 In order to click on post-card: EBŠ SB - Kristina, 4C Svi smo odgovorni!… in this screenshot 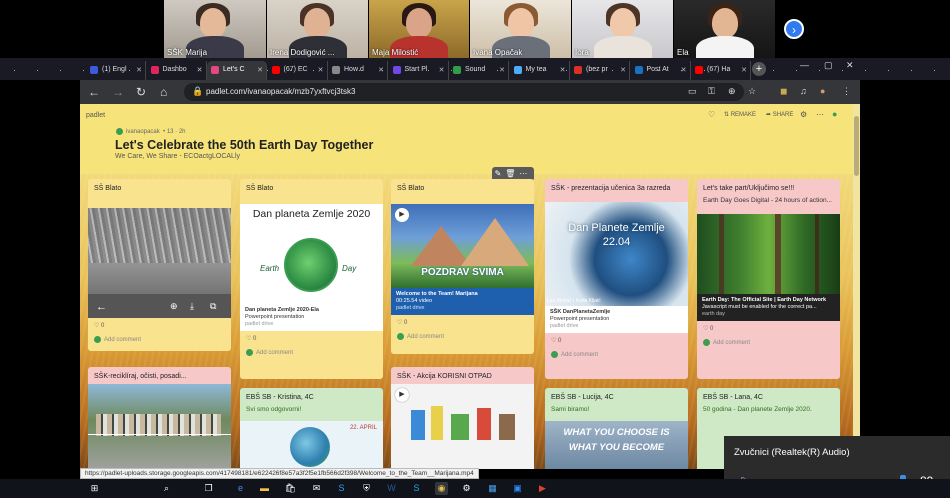, I will do `click(311, 428)`.